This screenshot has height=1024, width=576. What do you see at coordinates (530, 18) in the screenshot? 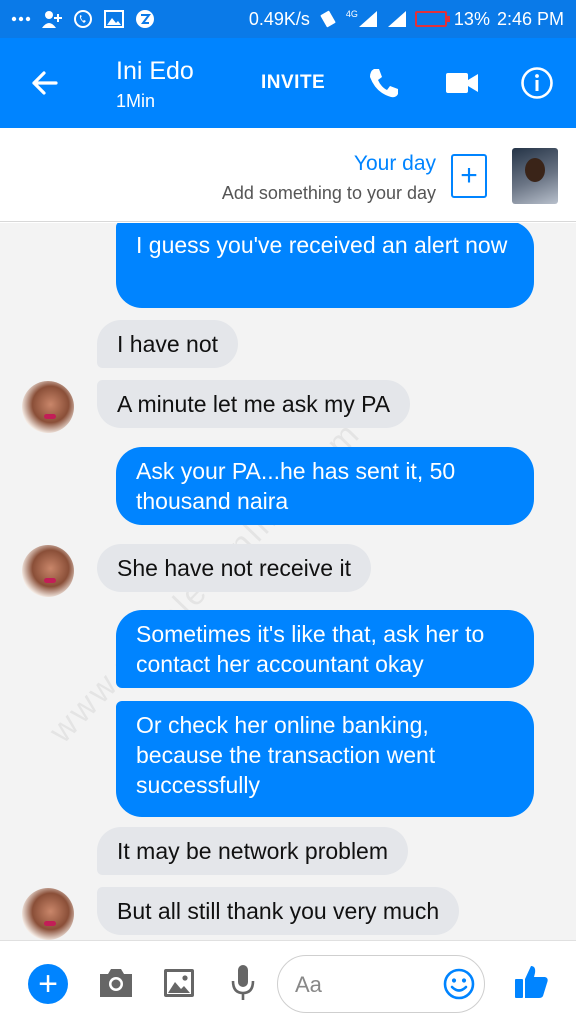
I see `clock: 2:46 PM` at bounding box center [530, 18].